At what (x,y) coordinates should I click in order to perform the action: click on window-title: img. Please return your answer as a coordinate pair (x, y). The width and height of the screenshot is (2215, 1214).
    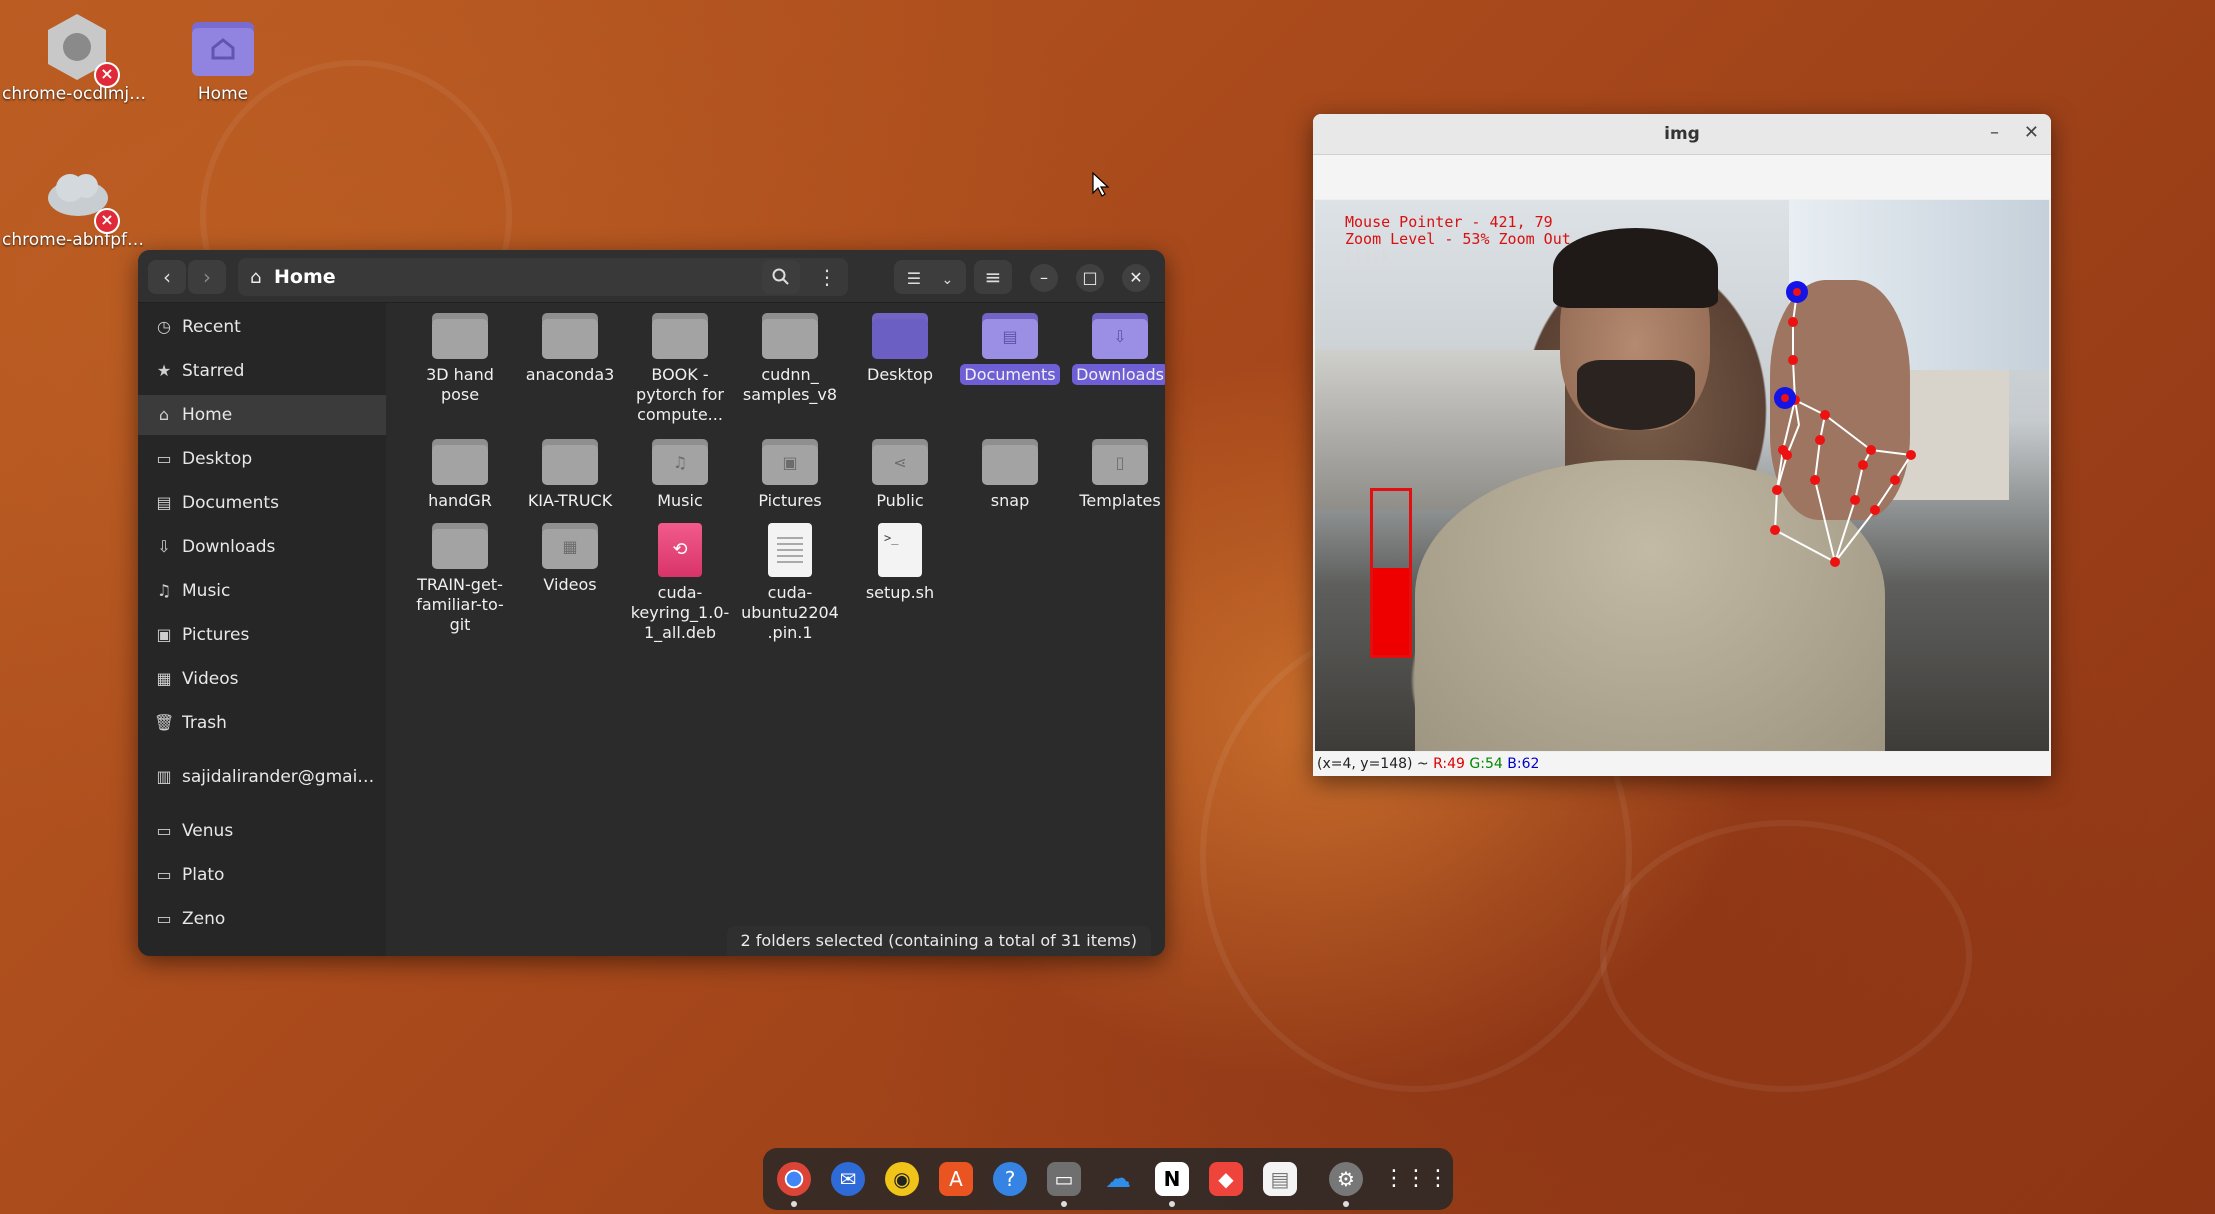
    Looking at the image, I should click on (1682, 134).